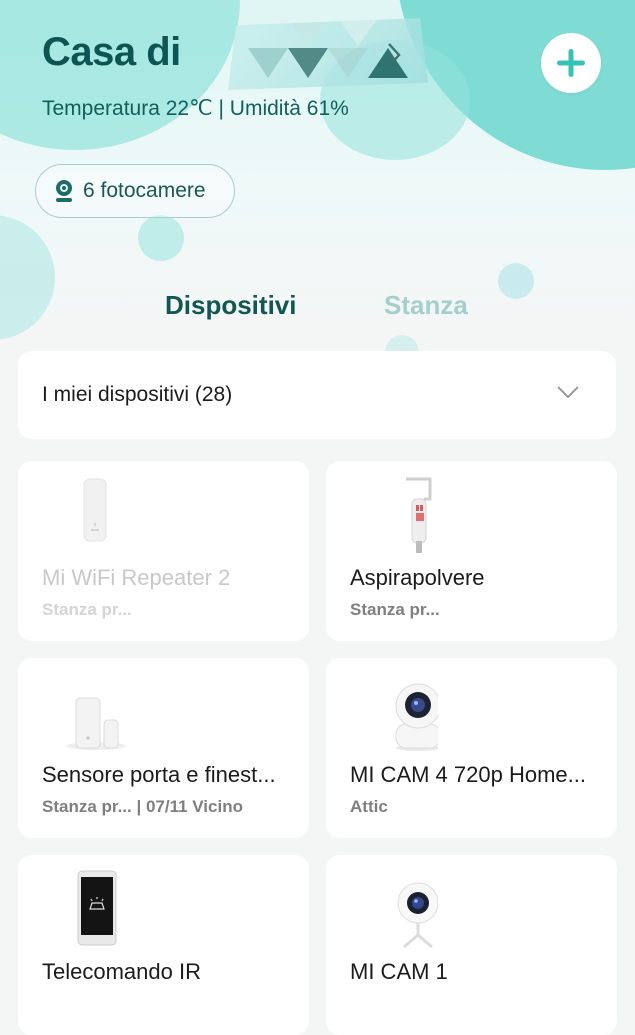  Describe the element at coordinates (142, 806) in the screenshot. I see `device-room: Stanza pr... | 07/11 Vicino` at that location.